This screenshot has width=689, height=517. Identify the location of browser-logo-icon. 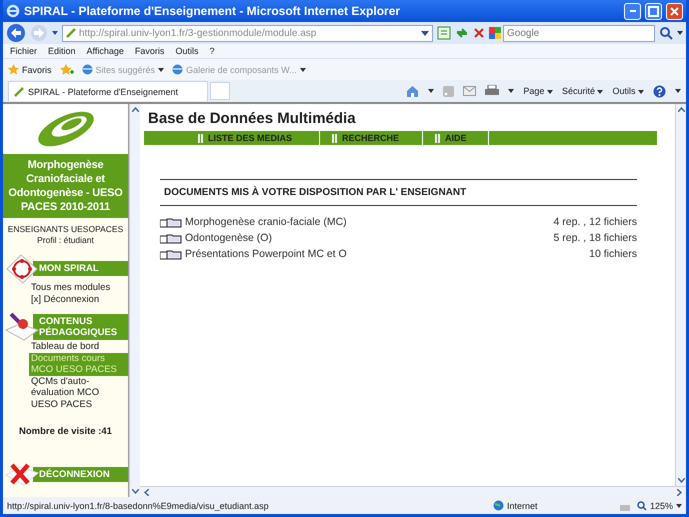
(13, 11).